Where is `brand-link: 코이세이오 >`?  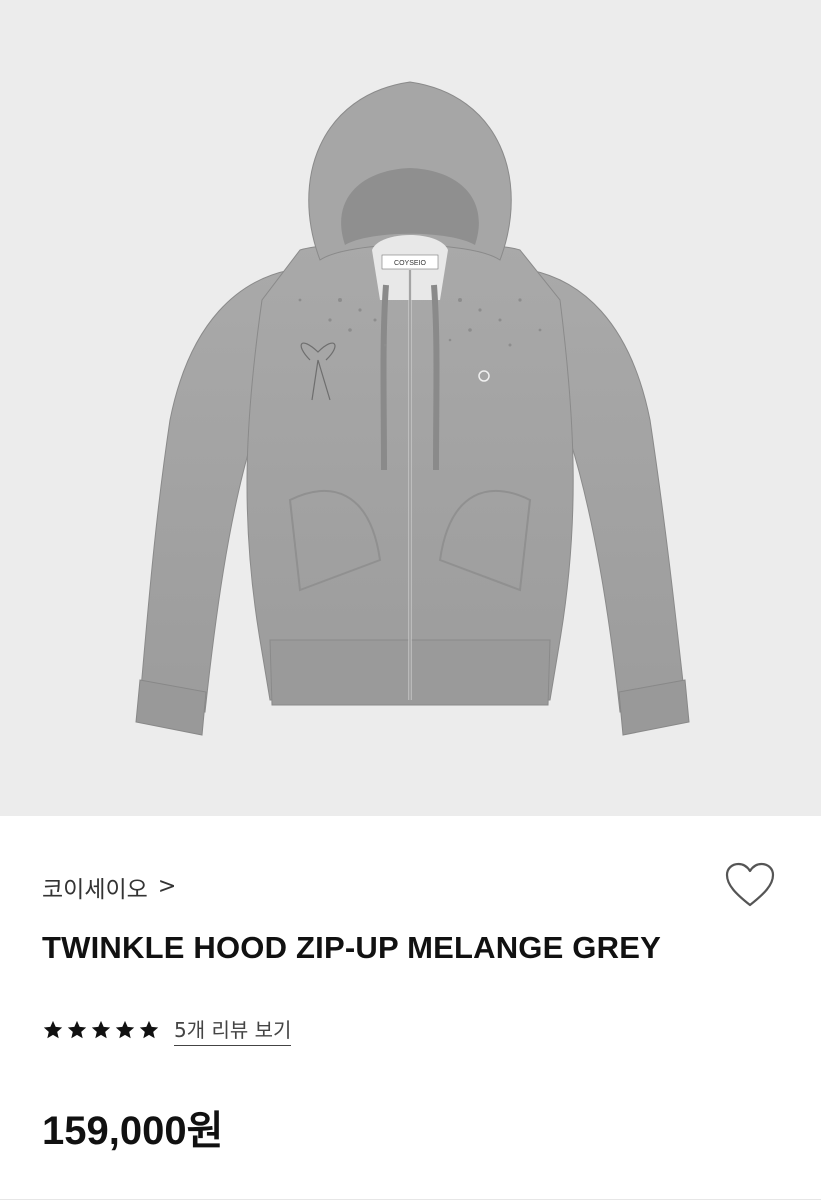
brand-link: 코이세이오 > is located at coordinates (109, 887).